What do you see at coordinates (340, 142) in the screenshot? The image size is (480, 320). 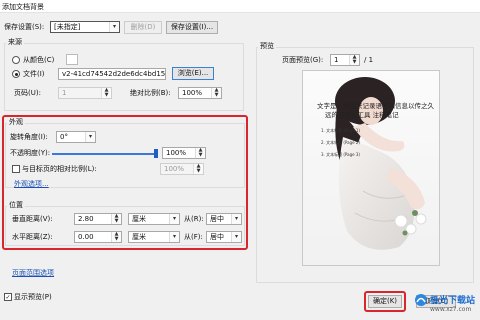 I see `preview-line-2: 2. 文本标题 (Page 2)` at bounding box center [340, 142].